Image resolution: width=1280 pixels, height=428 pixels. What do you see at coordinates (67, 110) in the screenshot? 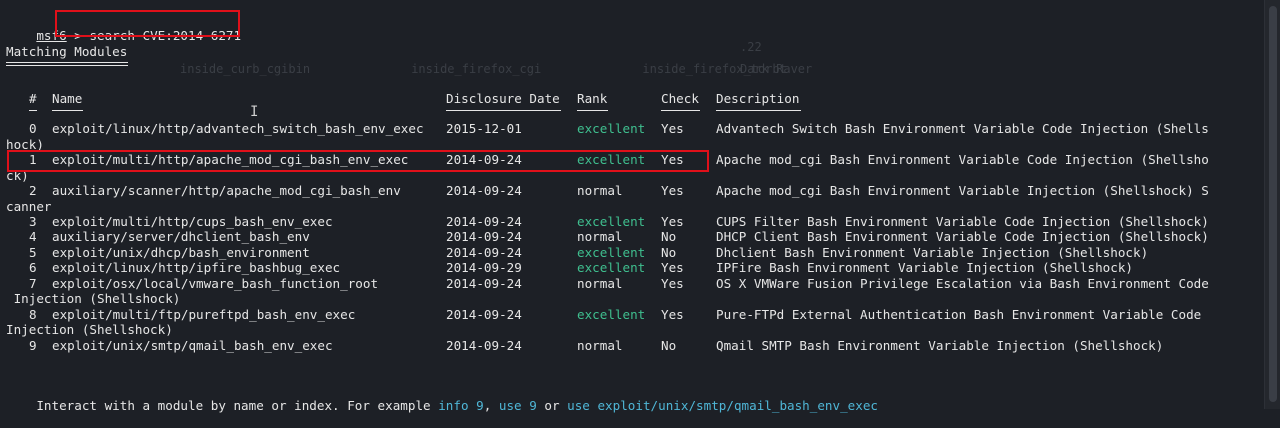
I see `rule-name` at bounding box center [67, 110].